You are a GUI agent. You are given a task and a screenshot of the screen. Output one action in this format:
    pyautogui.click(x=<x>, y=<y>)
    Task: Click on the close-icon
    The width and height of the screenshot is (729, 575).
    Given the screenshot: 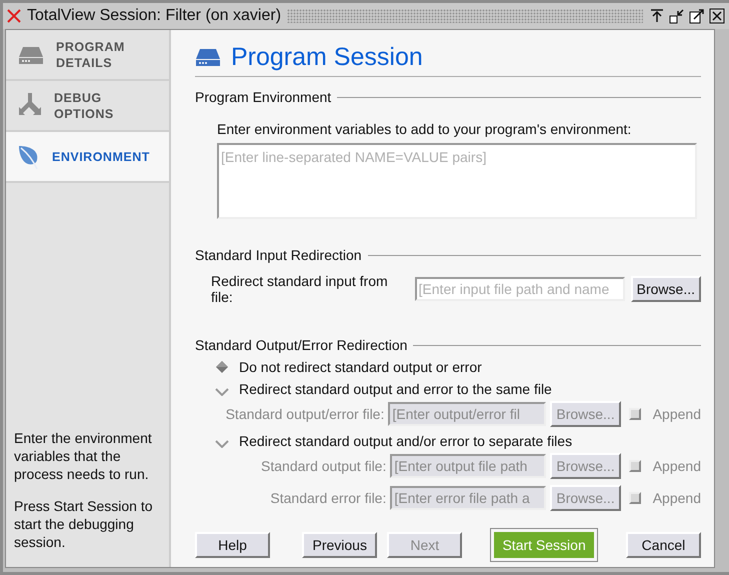 What is the action you would take?
    pyautogui.click(x=717, y=16)
    